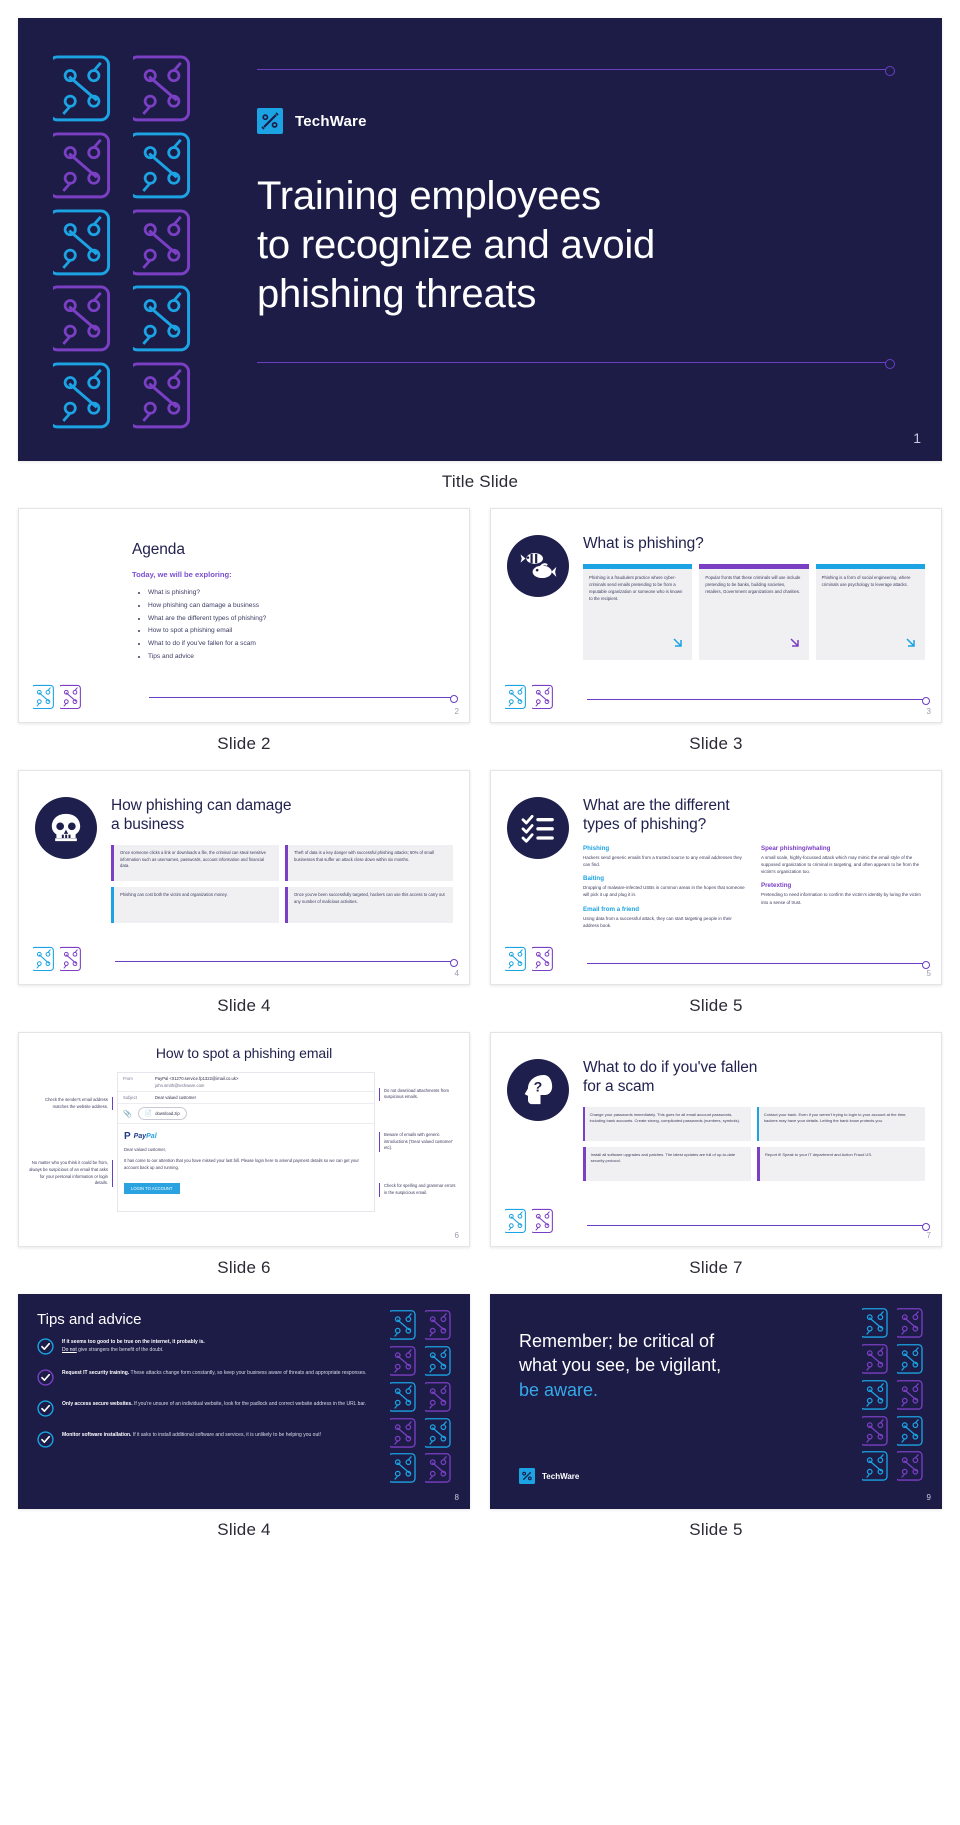  Describe the element at coordinates (158, 549) in the screenshot. I see `page-title: Agenda` at that location.